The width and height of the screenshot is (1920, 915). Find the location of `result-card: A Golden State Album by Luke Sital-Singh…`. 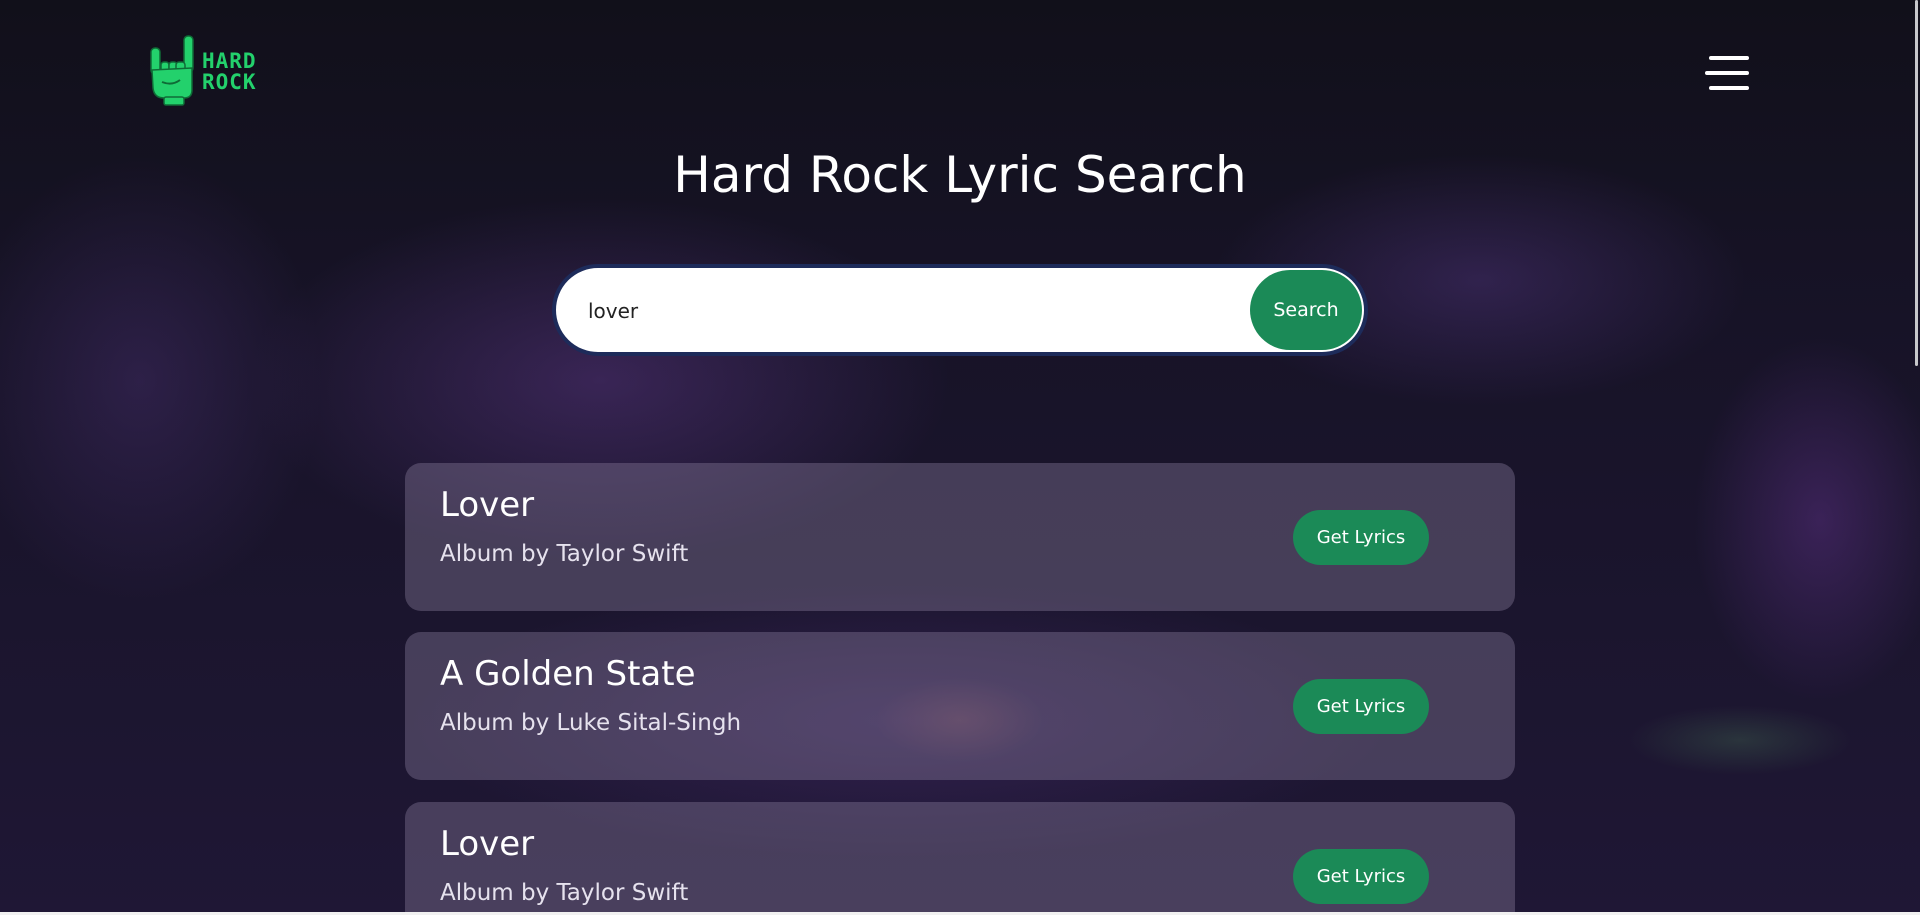

result-card: A Golden State Album by Luke Sital-Singh… is located at coordinates (960, 706).